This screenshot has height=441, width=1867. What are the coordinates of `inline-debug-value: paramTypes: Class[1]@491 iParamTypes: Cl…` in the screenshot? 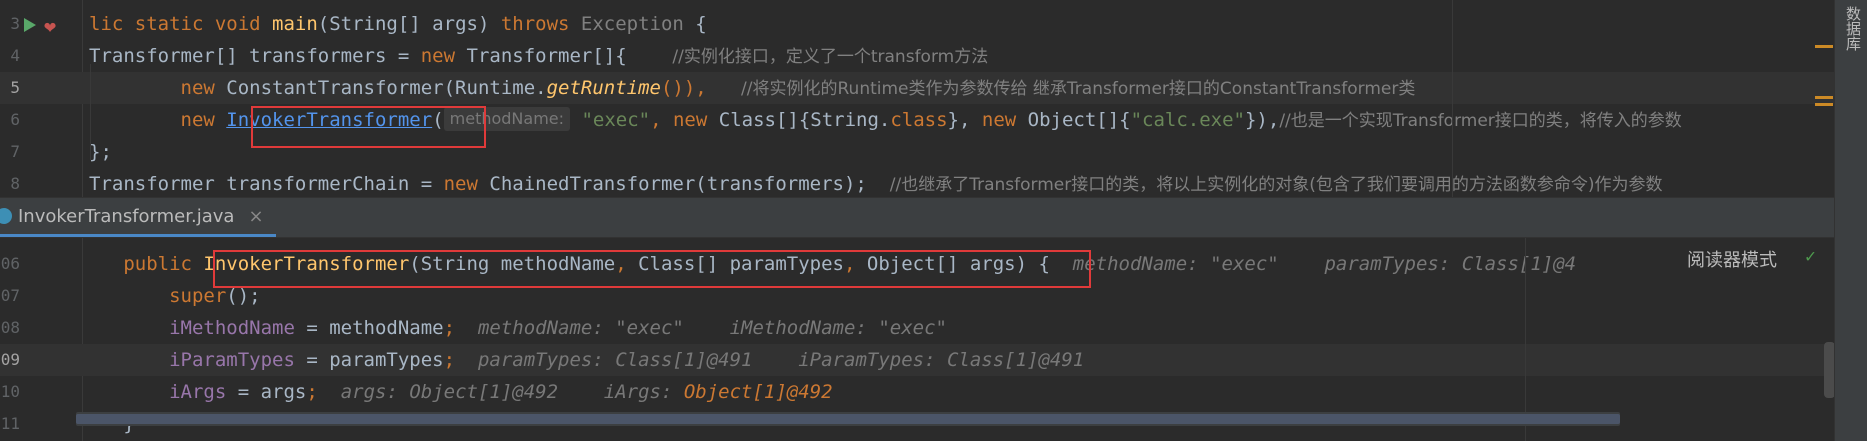 It's located at (781, 360).